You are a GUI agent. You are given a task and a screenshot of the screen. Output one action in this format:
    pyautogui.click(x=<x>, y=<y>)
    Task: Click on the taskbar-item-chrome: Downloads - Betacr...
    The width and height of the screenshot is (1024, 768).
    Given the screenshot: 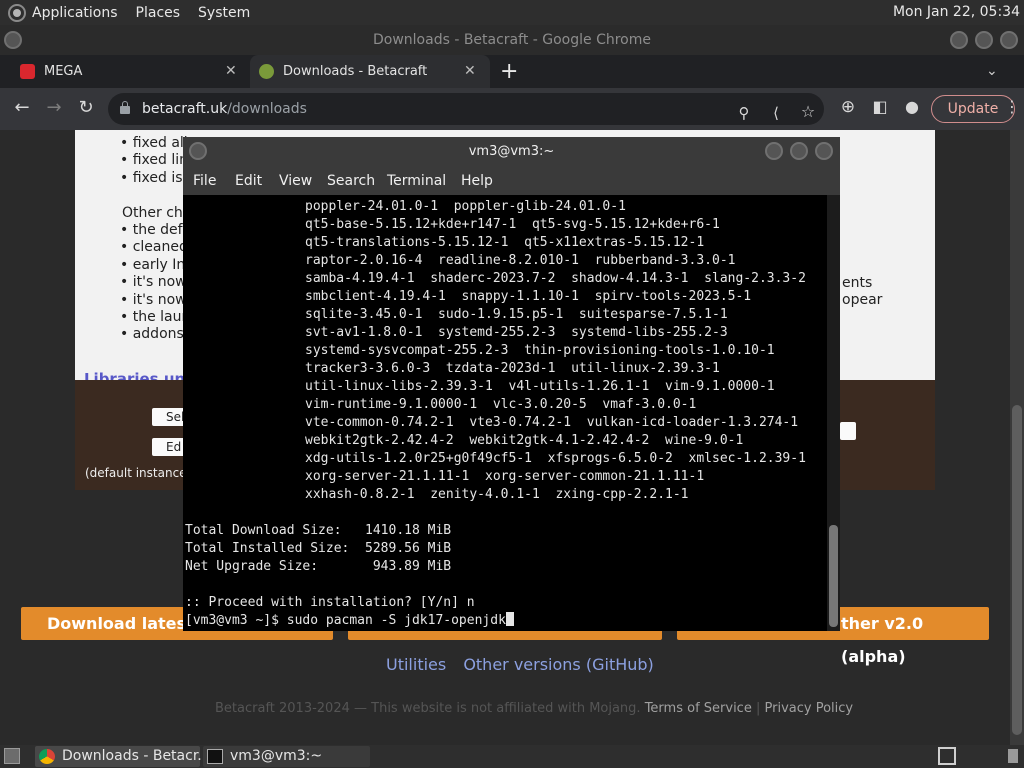 What is the action you would take?
    pyautogui.click(x=123, y=756)
    